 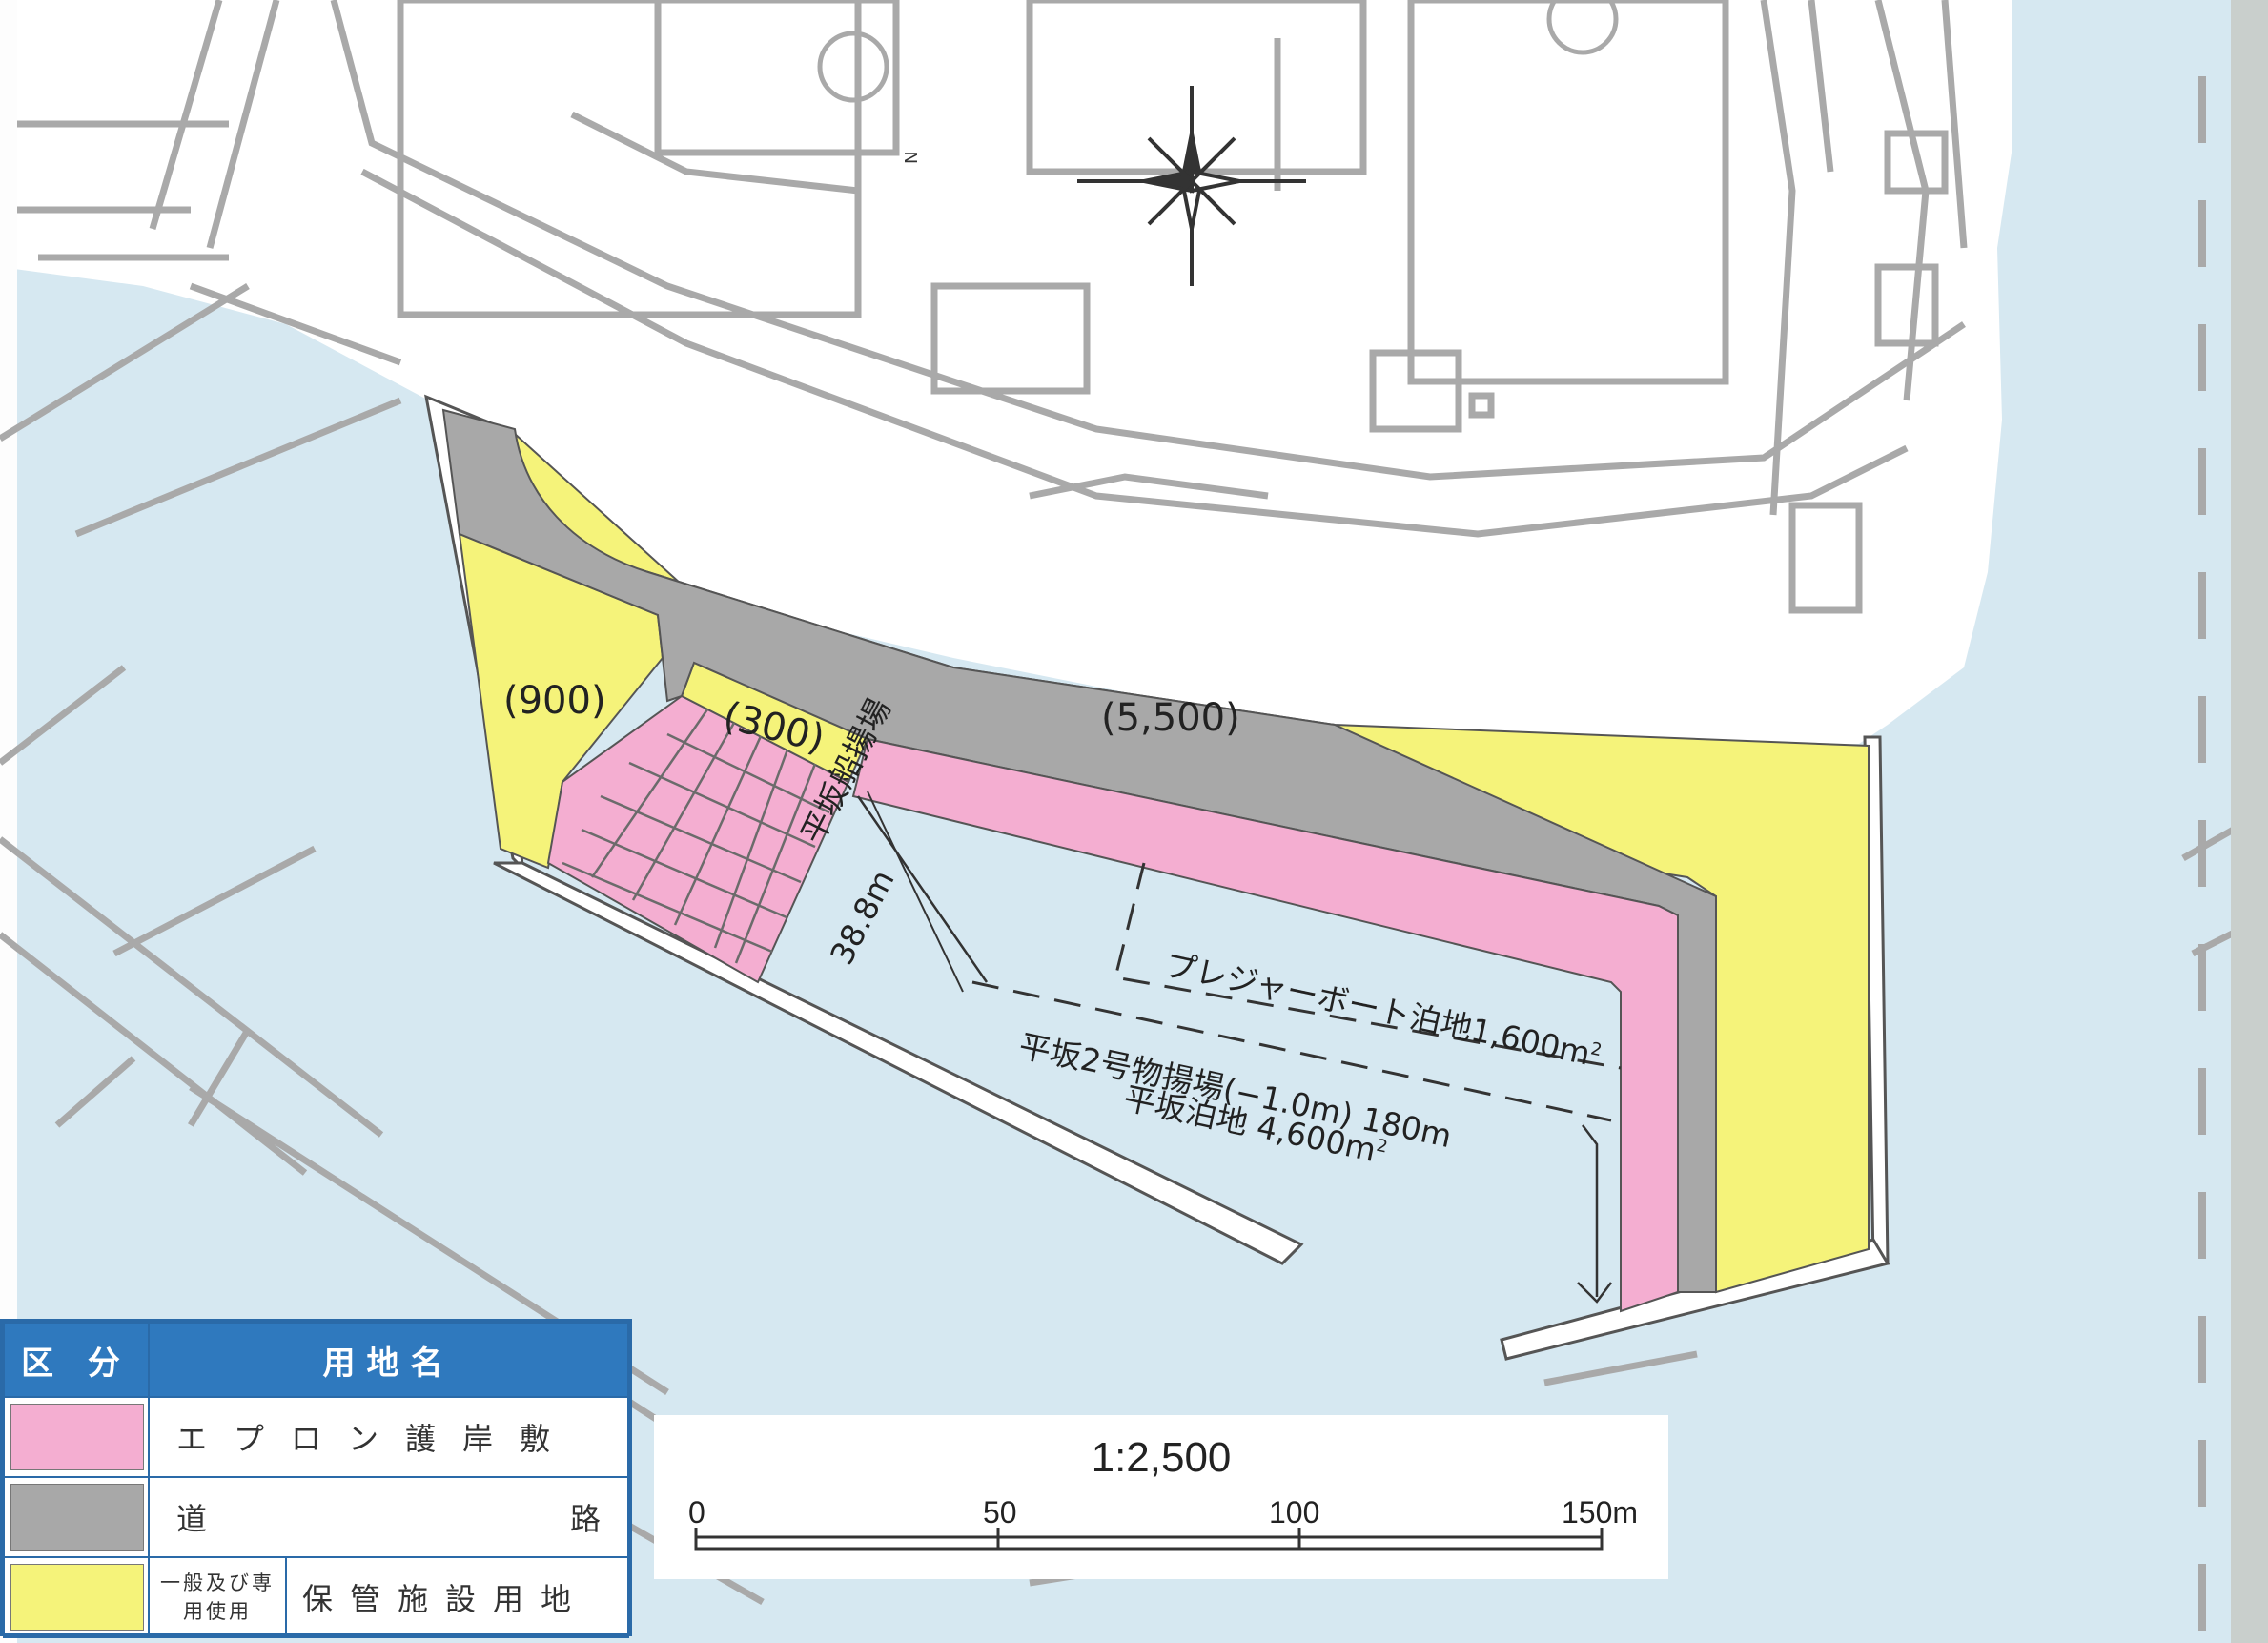 I want to click on legend-row-apron: エプロン護岸敷, so click(x=316, y=1437).